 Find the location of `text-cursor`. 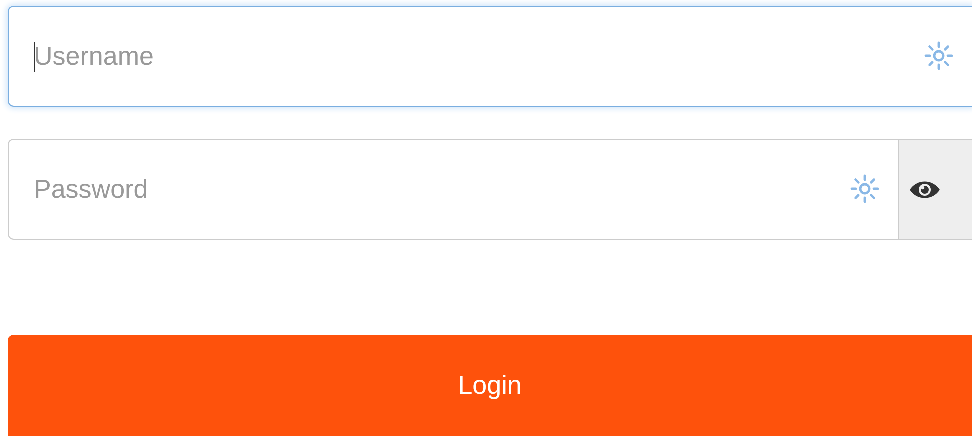

text-cursor is located at coordinates (34, 57).